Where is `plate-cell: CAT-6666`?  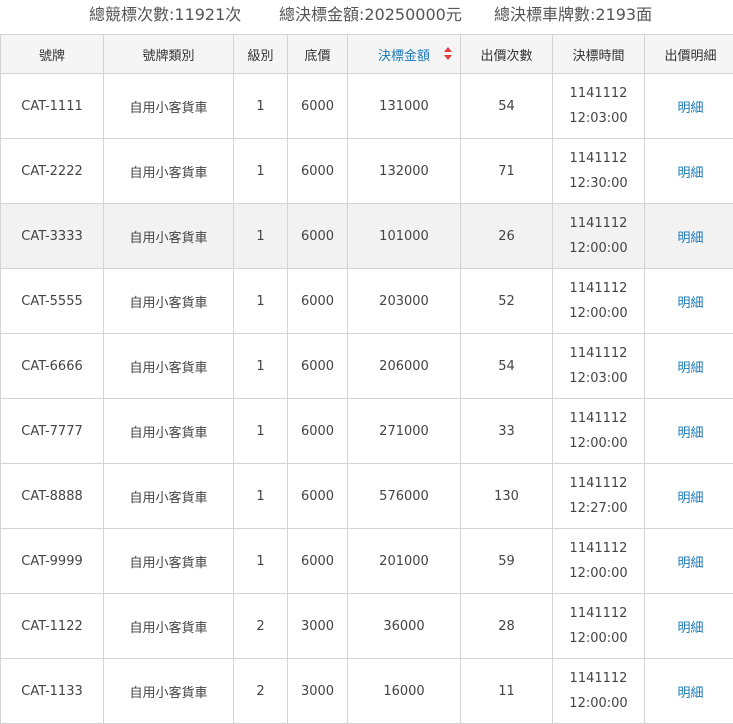 plate-cell: CAT-6666 is located at coordinates (52, 366).